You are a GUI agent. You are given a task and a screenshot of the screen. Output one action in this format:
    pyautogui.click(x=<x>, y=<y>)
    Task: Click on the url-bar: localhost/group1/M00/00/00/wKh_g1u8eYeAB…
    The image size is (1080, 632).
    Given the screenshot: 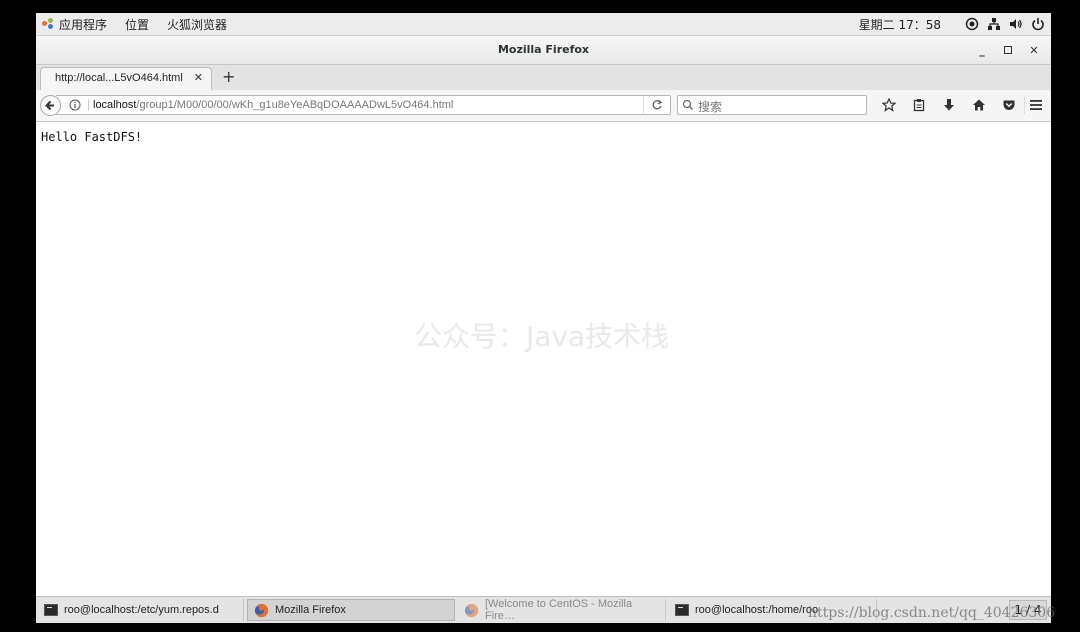 What is the action you would take?
    pyautogui.click(x=363, y=105)
    